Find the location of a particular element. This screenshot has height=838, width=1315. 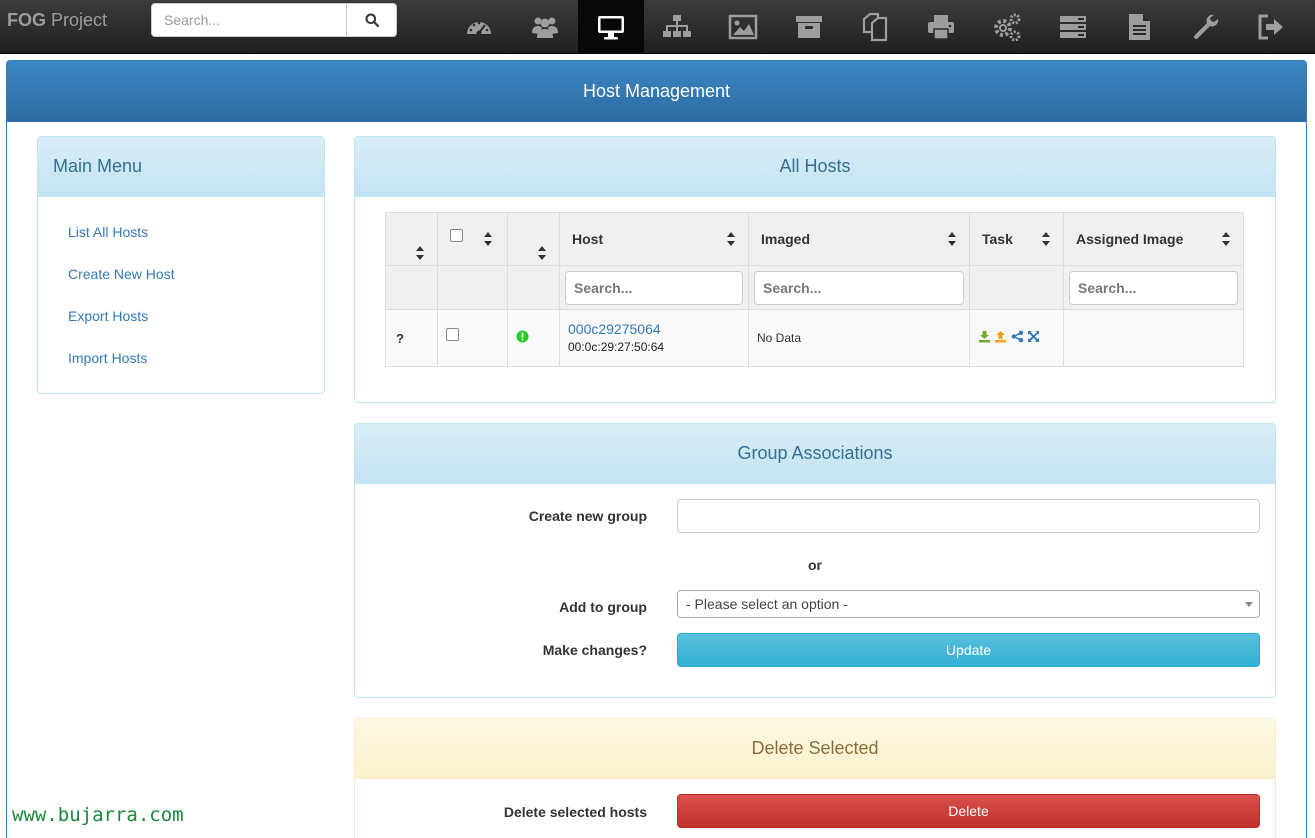

nav-plugins is located at coordinates (1073, 27).